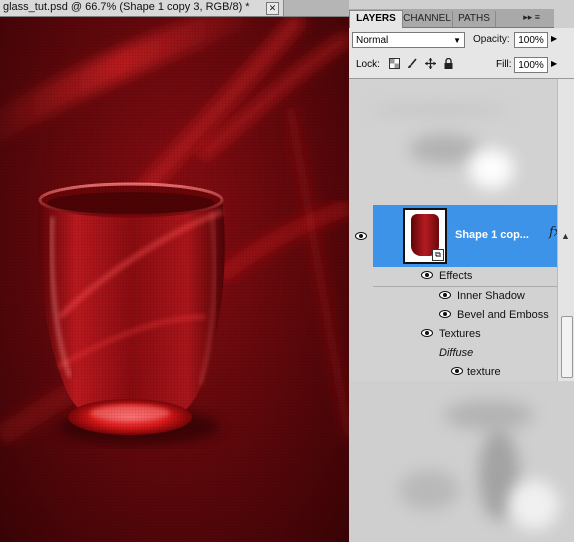  I want to click on lock-label: Lock:, so click(368, 64).